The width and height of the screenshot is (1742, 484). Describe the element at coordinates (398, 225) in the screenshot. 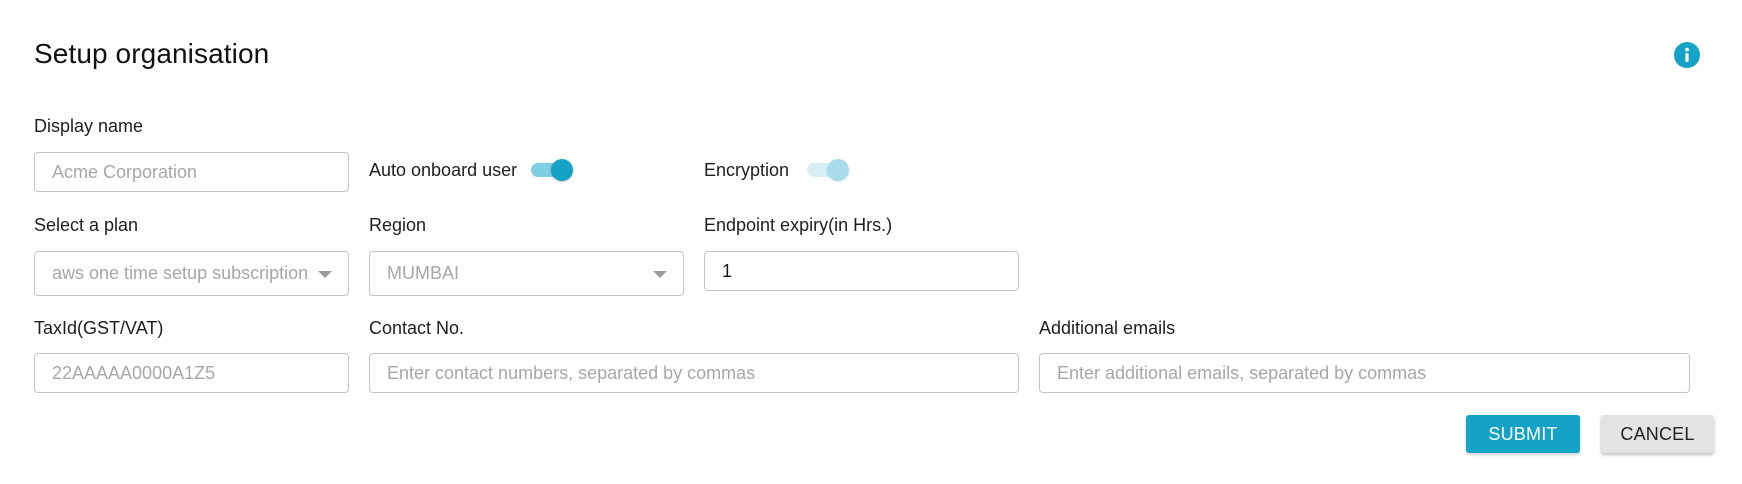

I see `region-label: Region` at that location.